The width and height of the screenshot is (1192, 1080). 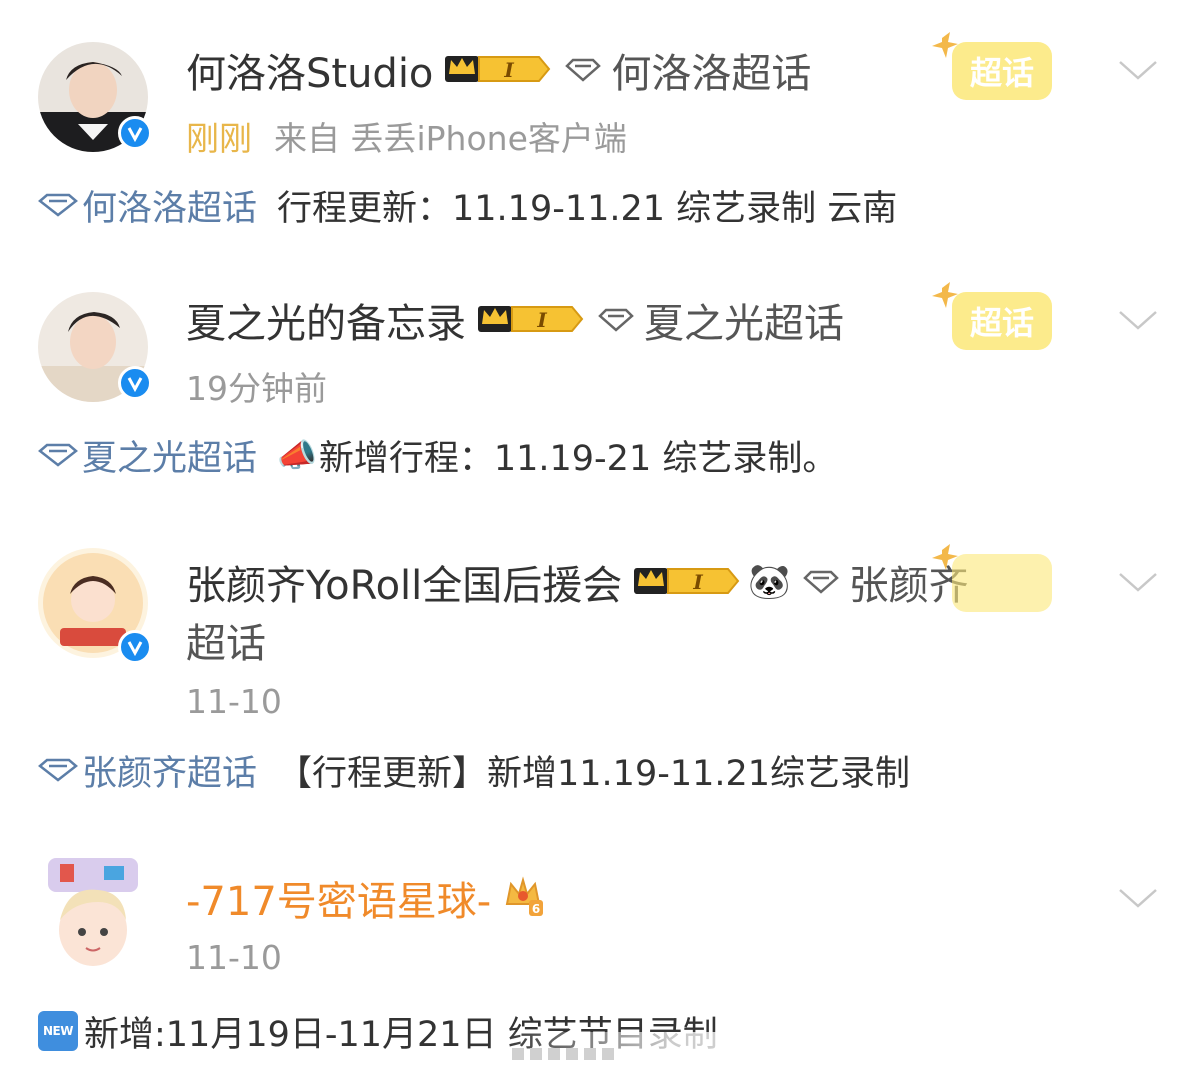 I want to click on post-text: 行程更新：11.19-11.21 综艺录制 云南, so click(x=587, y=208).